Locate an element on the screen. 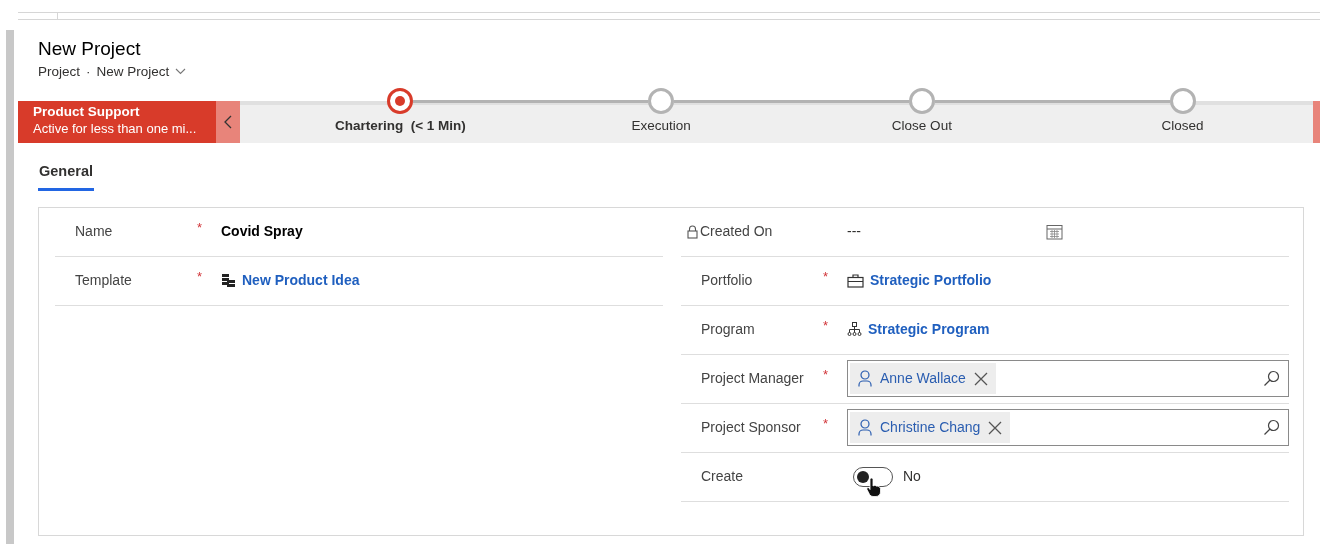 The height and width of the screenshot is (544, 1320). lookup-field: Anne Wallace is located at coordinates (1068, 379).